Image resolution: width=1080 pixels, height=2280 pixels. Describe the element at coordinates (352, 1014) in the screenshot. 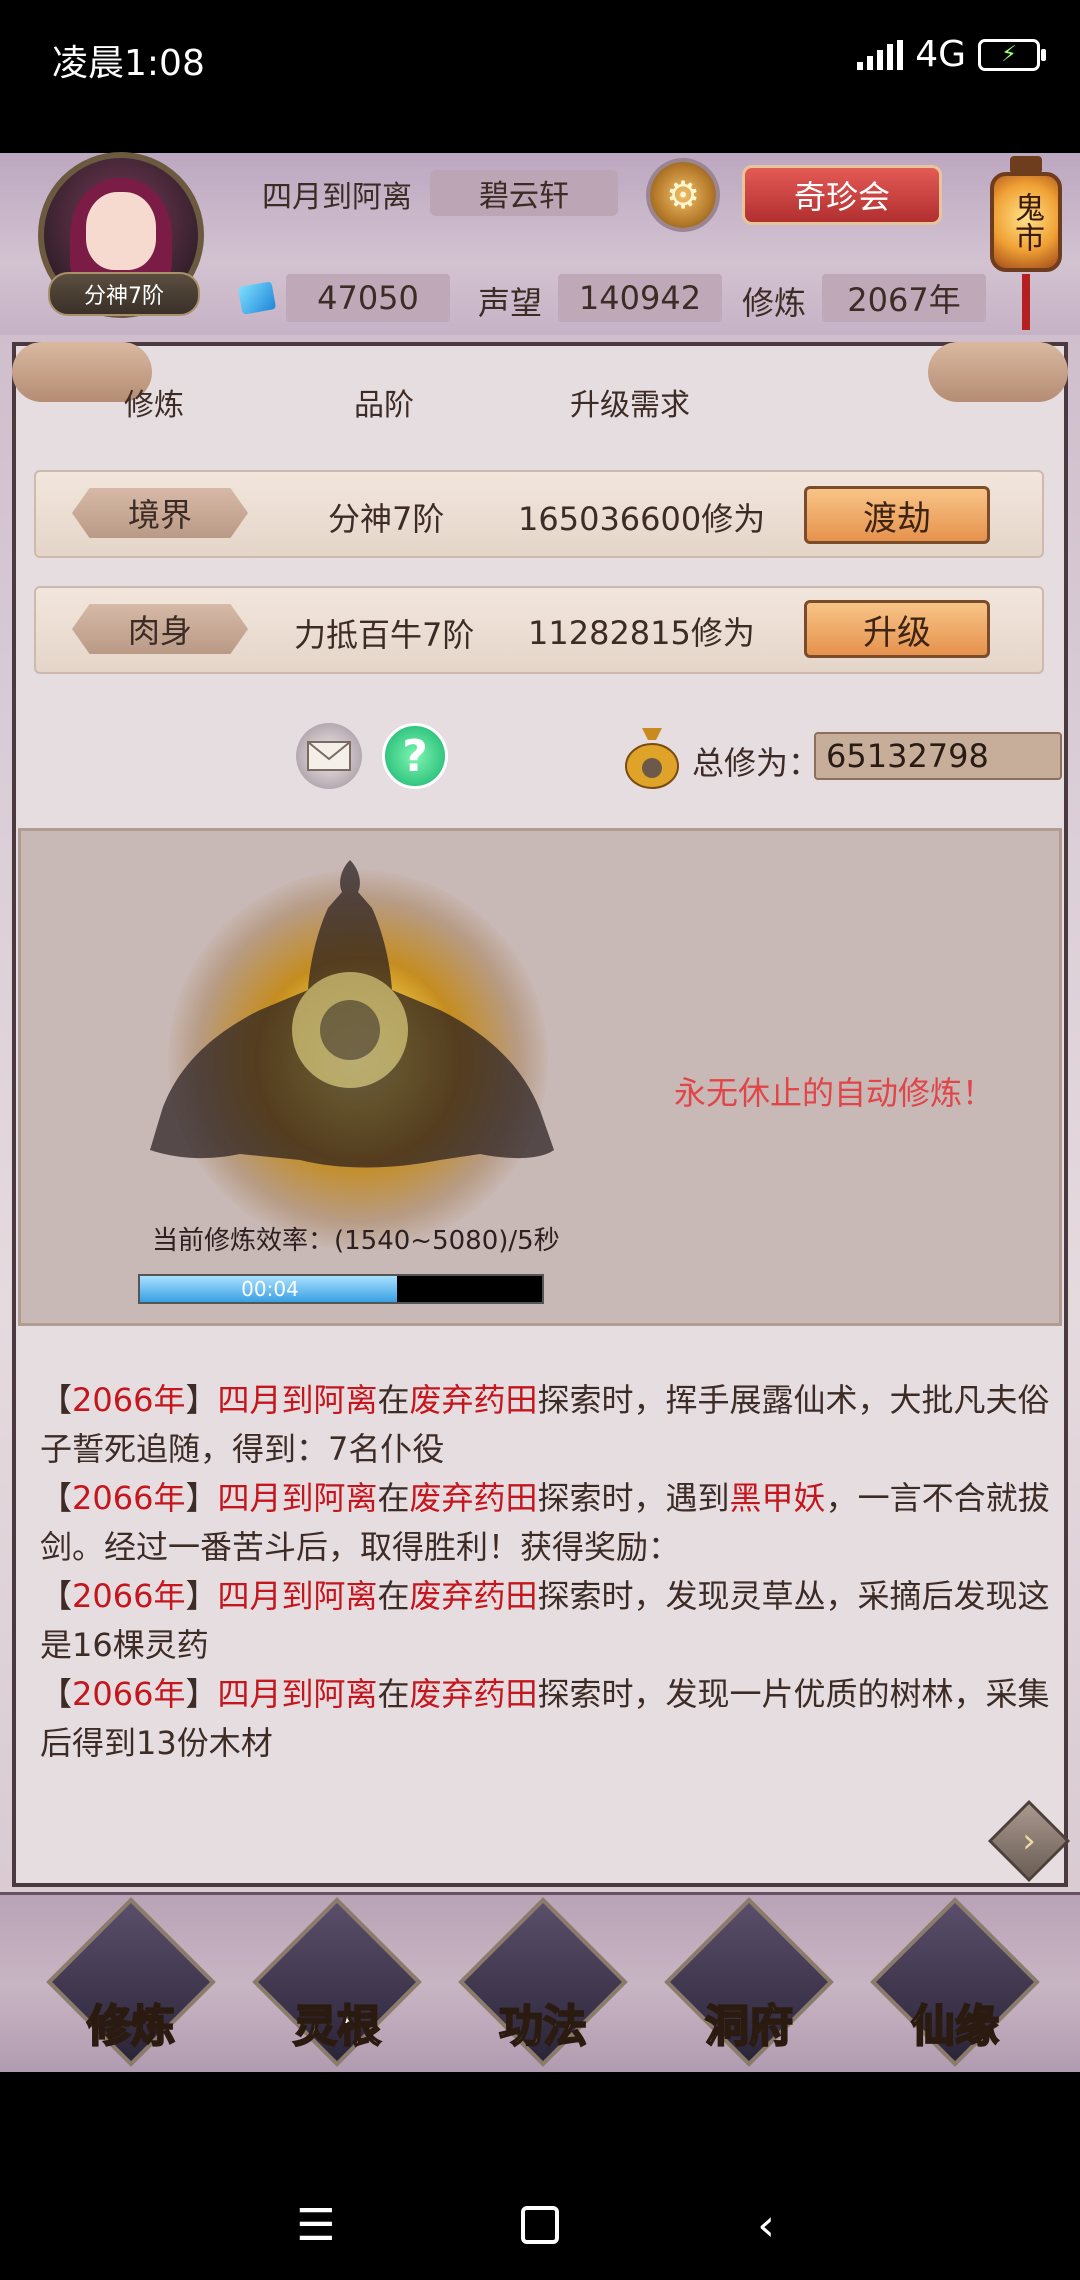

I see `meditating-figure-icon` at that location.